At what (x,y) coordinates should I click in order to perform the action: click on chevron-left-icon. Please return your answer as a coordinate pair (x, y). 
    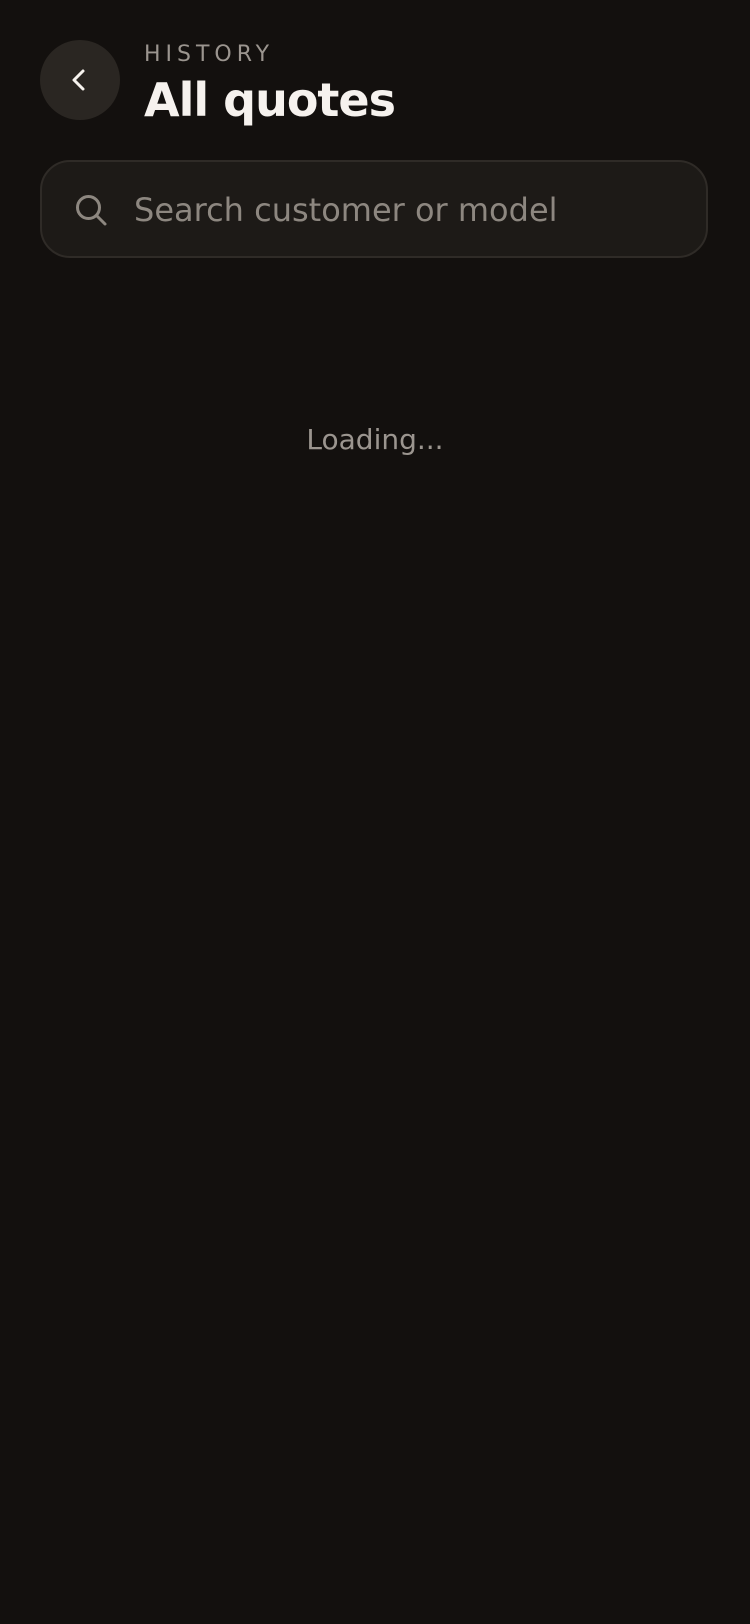
    Looking at the image, I should click on (80, 80).